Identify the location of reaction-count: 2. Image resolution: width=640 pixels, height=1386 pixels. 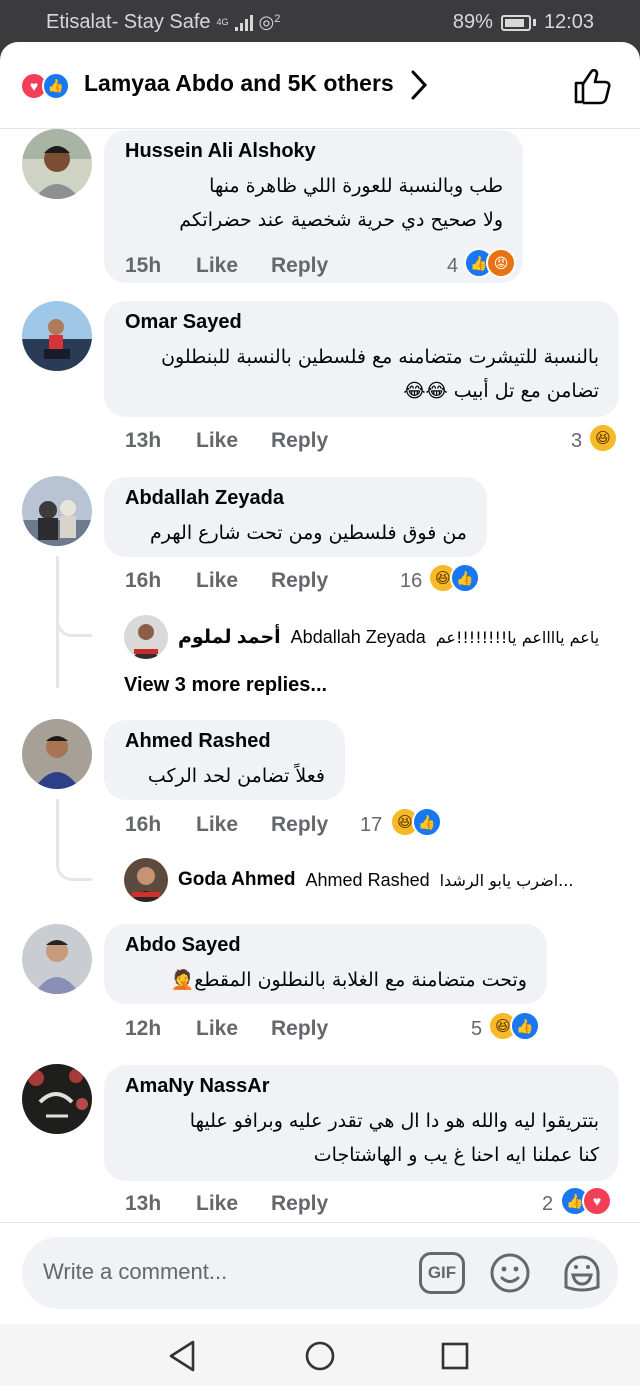
(547, 1204).